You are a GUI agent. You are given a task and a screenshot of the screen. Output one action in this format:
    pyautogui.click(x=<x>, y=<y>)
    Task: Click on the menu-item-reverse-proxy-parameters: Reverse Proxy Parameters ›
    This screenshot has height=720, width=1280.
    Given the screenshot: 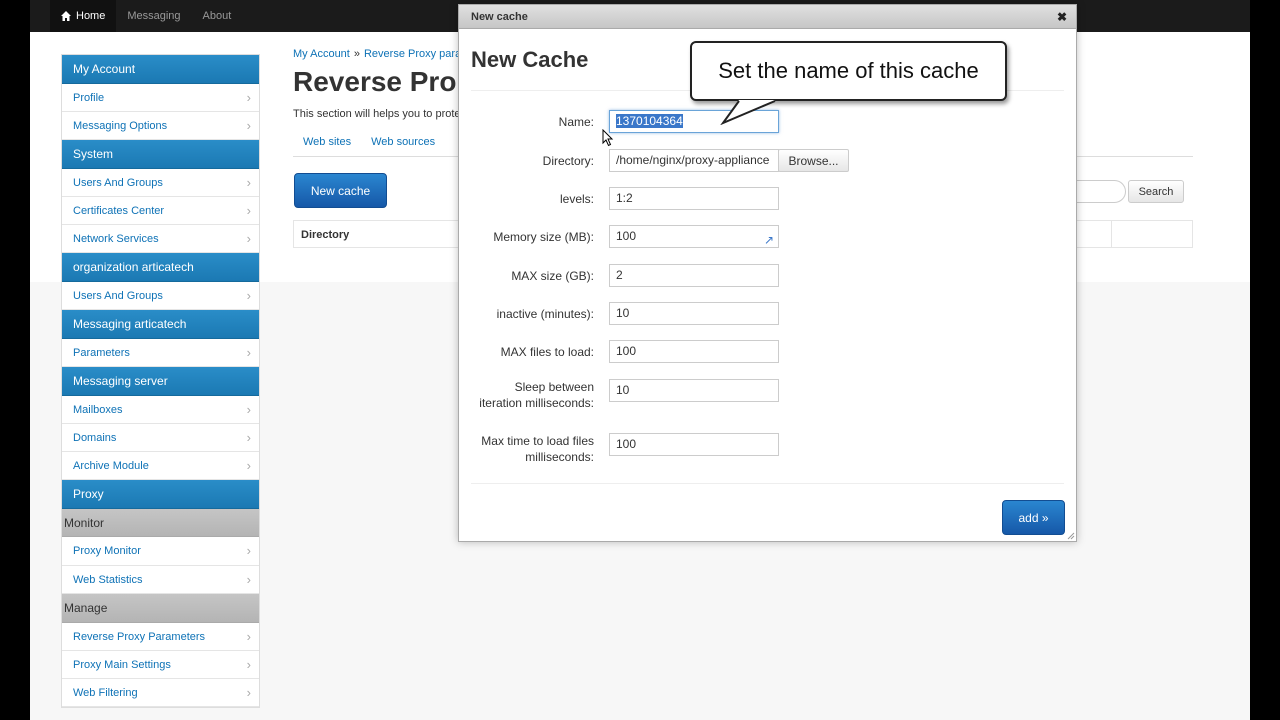 What is the action you would take?
    pyautogui.click(x=160, y=636)
    